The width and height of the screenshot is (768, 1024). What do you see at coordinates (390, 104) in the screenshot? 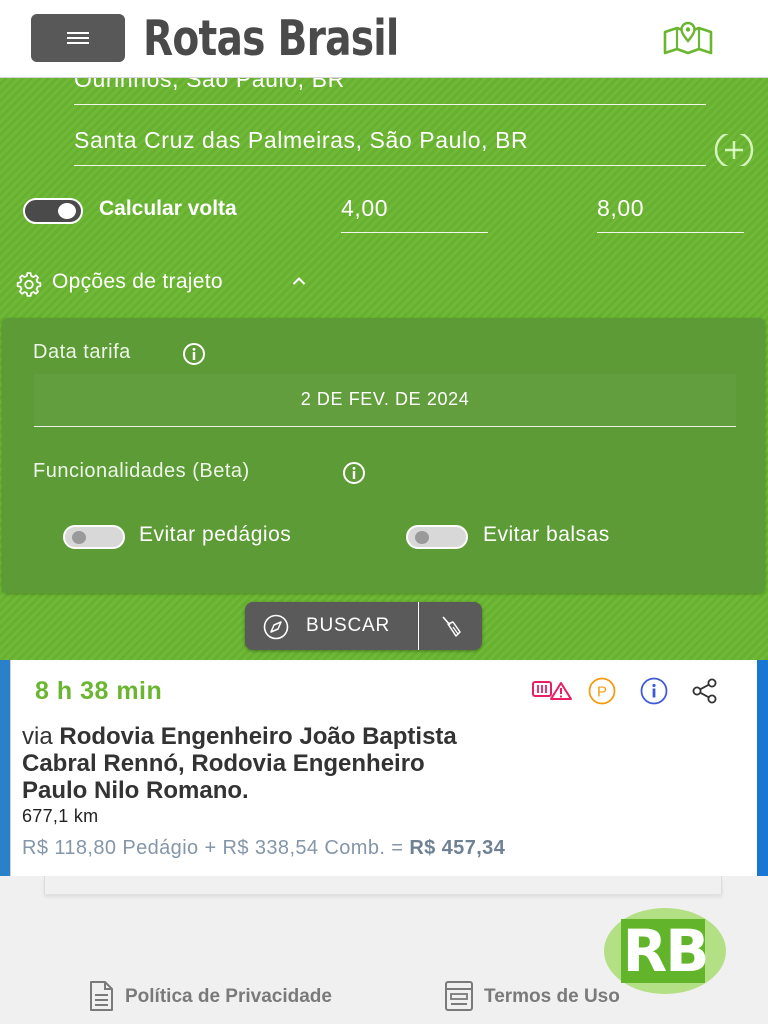
I see `origin-underline` at bounding box center [390, 104].